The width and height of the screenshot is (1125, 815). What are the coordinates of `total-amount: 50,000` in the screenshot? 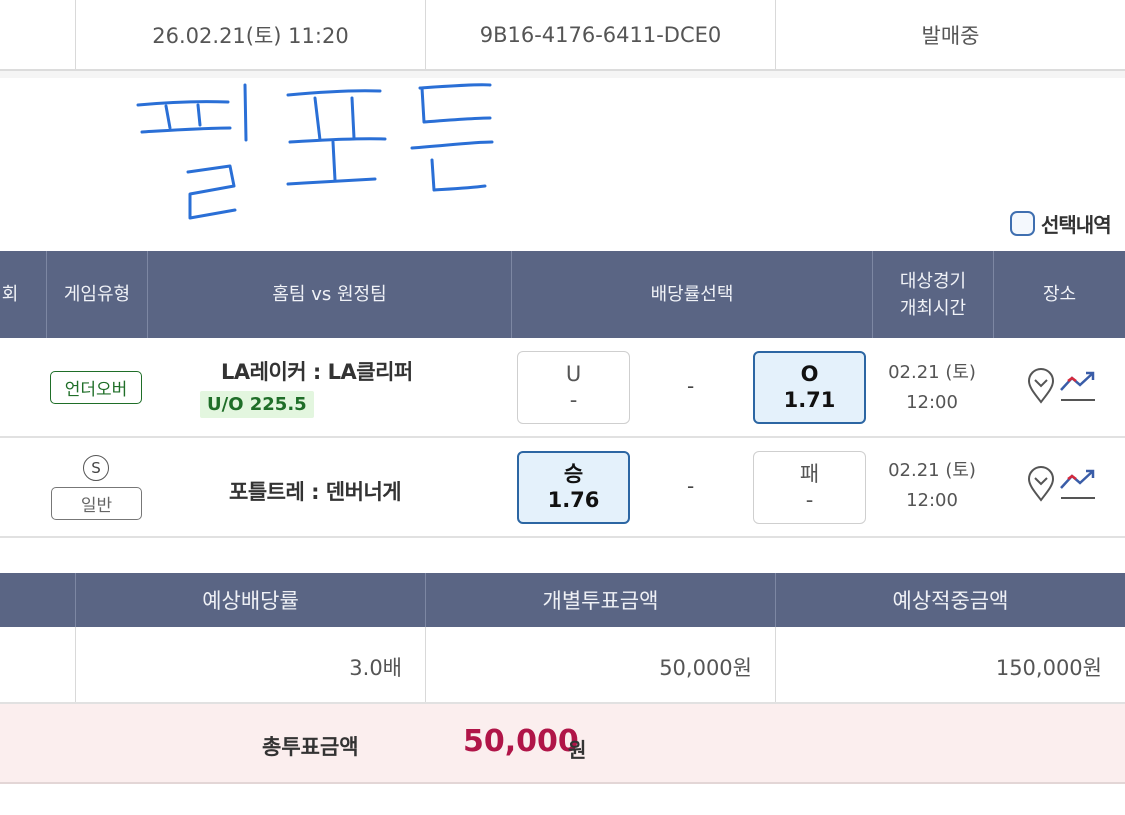 It's located at (521, 741).